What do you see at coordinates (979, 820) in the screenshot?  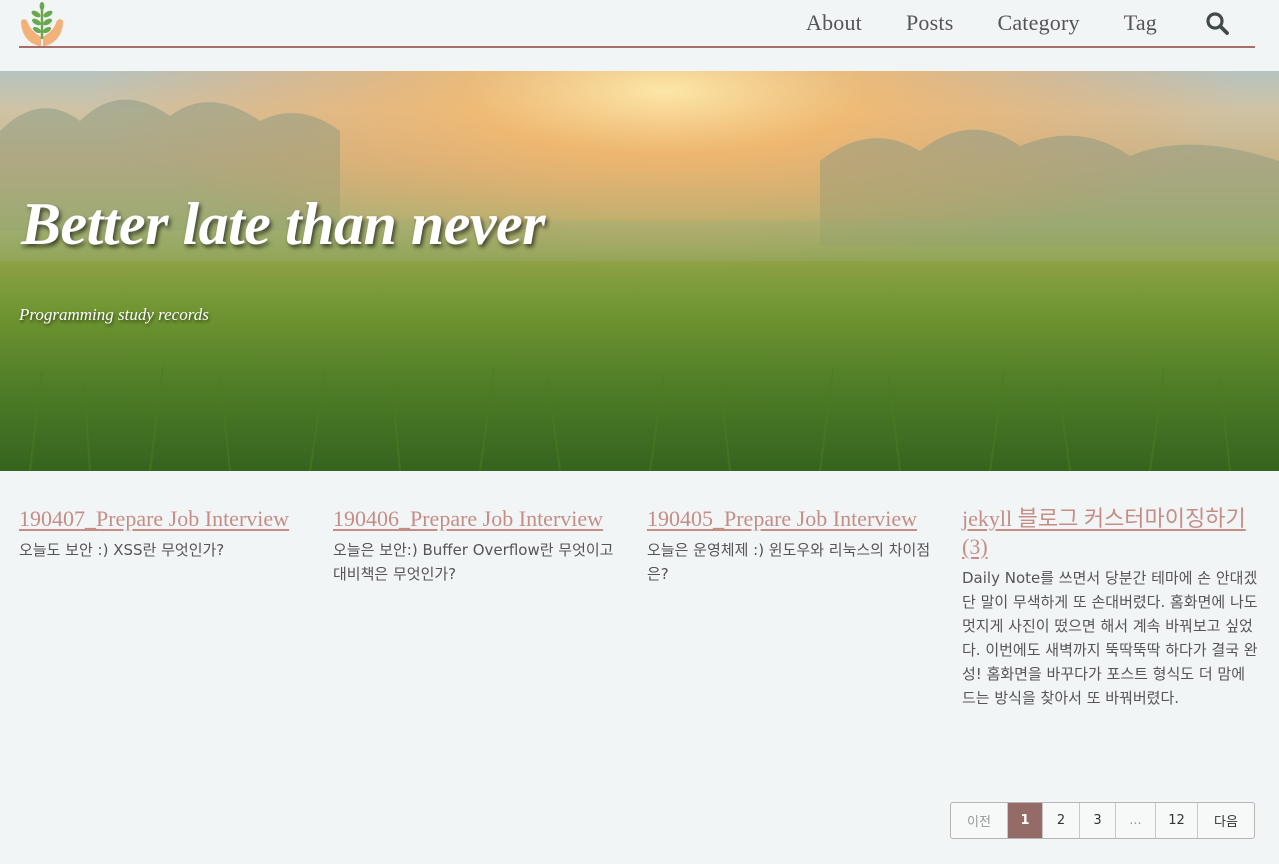 I see `prev-page-button: 이전` at bounding box center [979, 820].